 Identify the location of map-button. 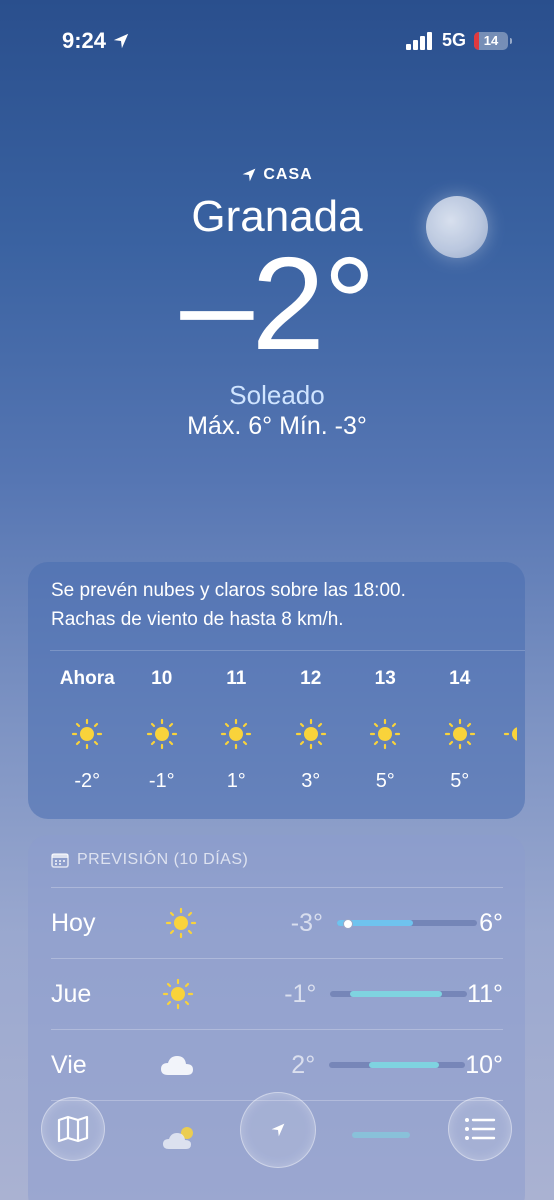
(73, 1129).